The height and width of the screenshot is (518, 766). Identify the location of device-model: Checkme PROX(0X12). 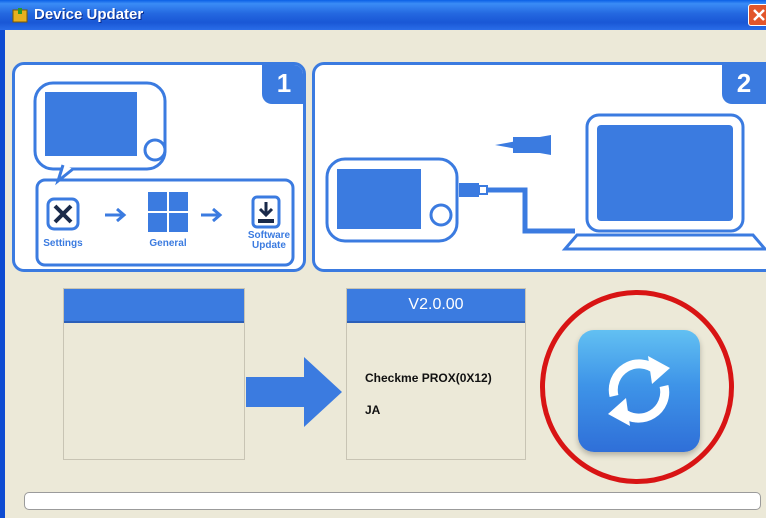
(428, 378).